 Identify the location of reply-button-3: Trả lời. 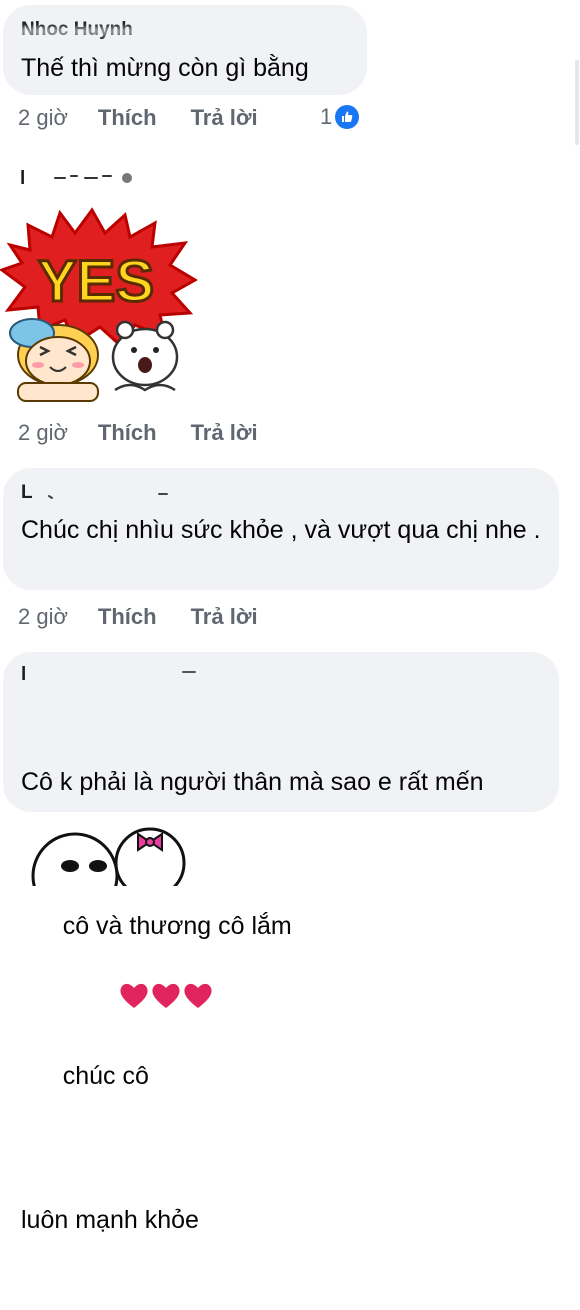
(224, 617).